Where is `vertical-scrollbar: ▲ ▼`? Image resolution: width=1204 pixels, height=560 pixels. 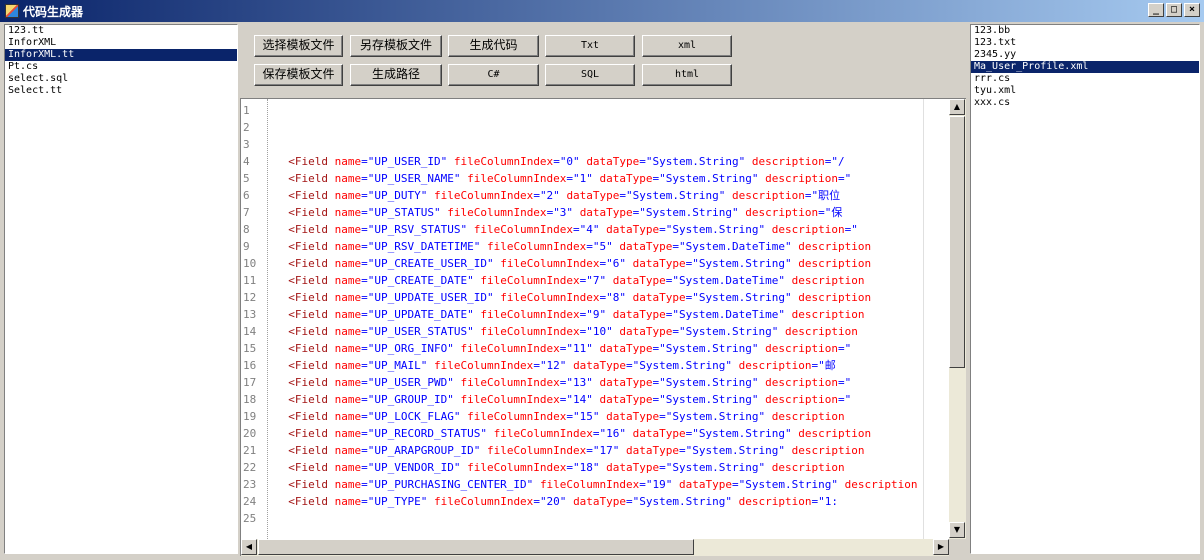
vertical-scrollbar: ▲ ▼ is located at coordinates (957, 319).